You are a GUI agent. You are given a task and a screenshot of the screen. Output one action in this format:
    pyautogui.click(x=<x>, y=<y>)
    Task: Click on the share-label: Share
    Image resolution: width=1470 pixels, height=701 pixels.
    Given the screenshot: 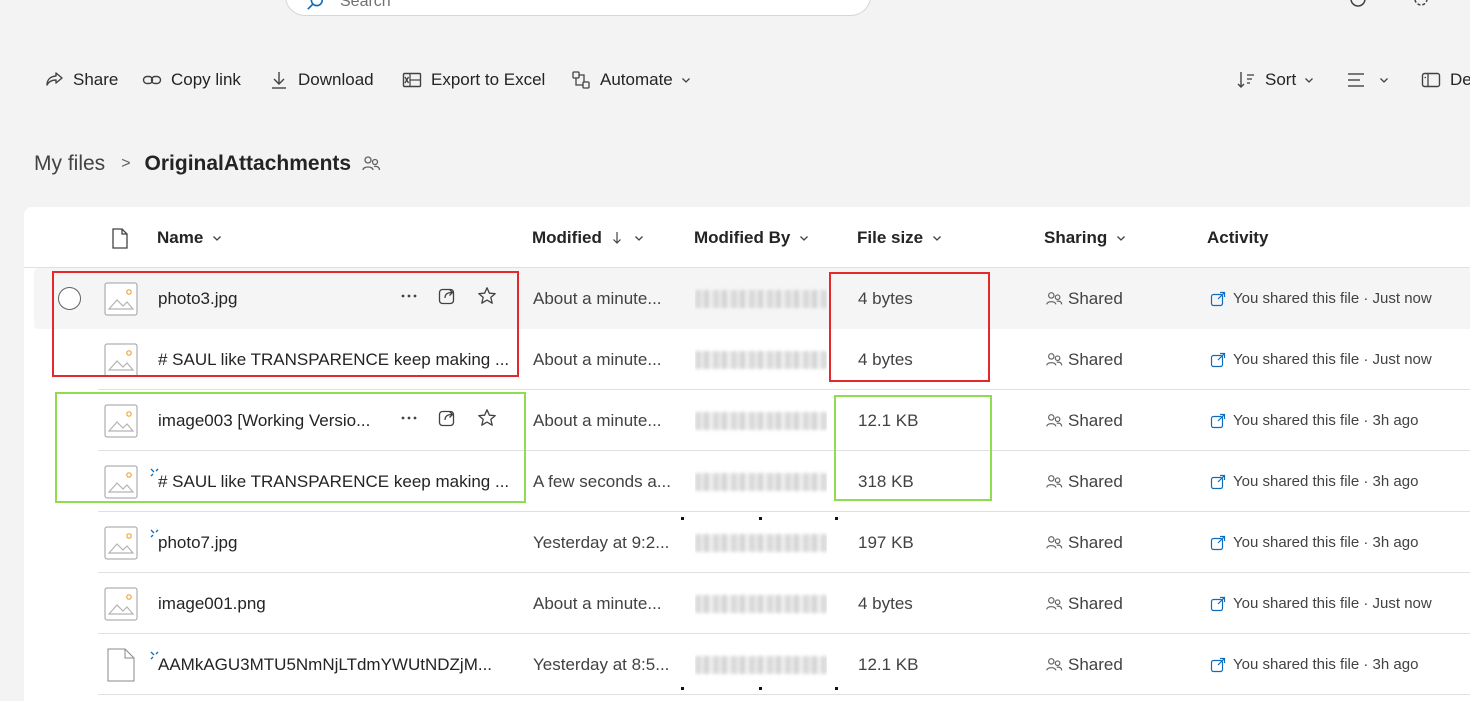 What is the action you would take?
    pyautogui.click(x=96, y=79)
    